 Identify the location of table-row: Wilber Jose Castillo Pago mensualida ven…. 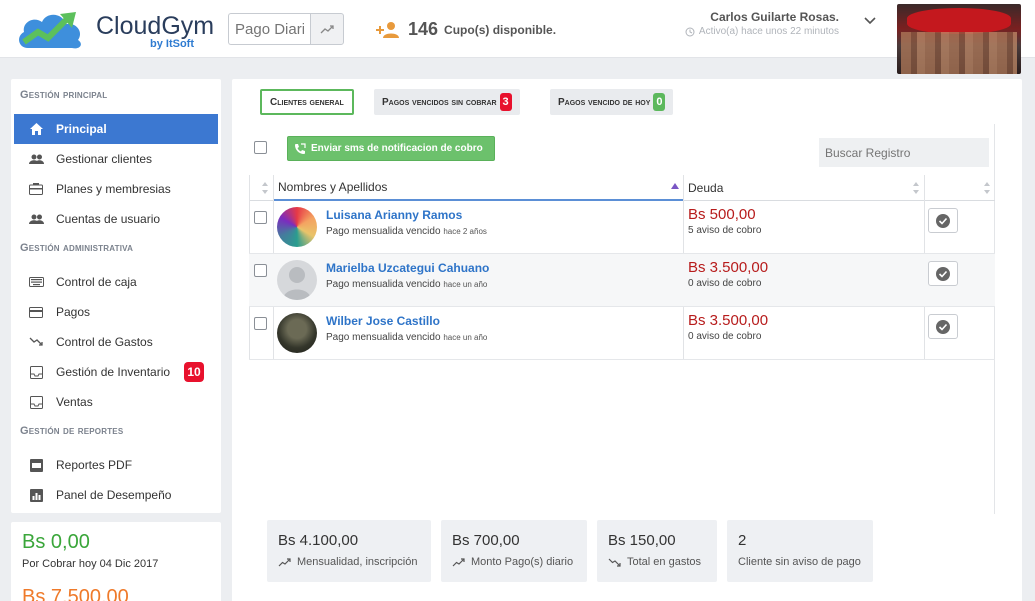
(622, 333).